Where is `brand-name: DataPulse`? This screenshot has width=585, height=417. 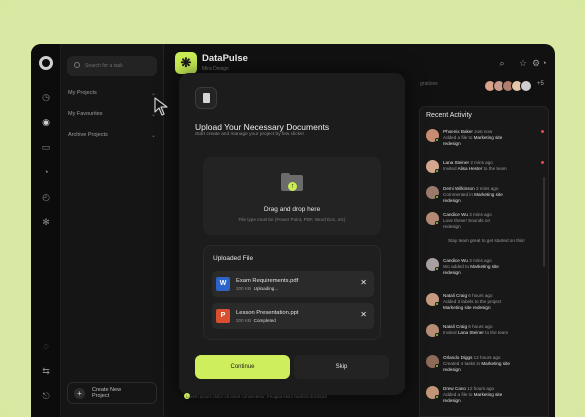 brand-name: DataPulse is located at coordinates (225, 58).